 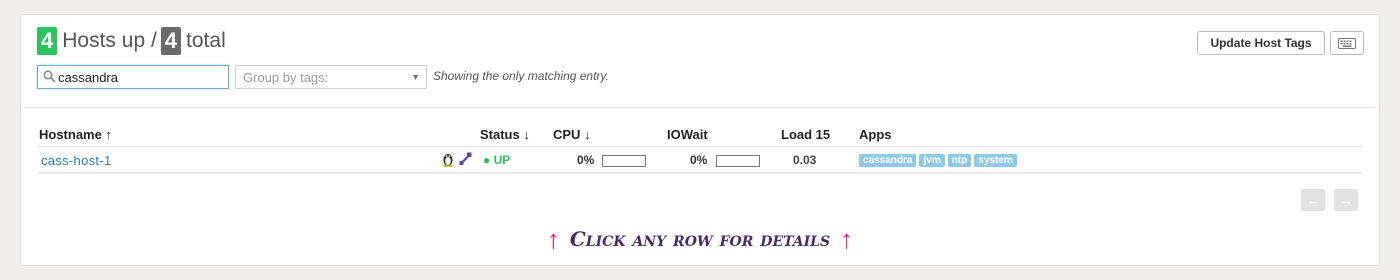 What do you see at coordinates (959, 160) in the screenshot?
I see `app-tag: ntp` at bounding box center [959, 160].